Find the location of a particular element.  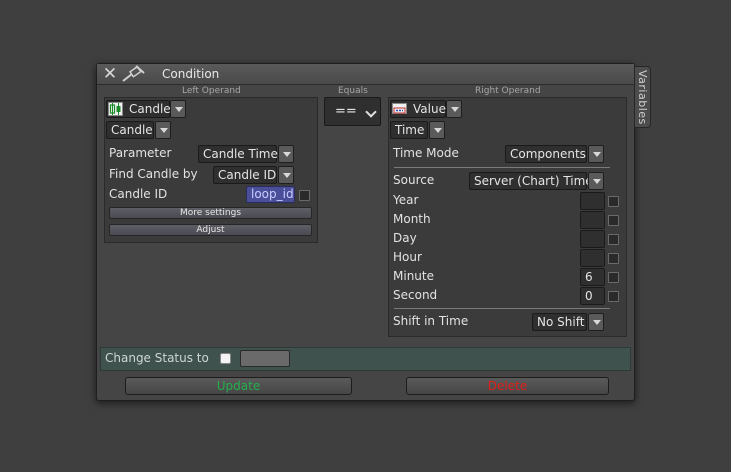

value-icon is located at coordinates (399, 108).